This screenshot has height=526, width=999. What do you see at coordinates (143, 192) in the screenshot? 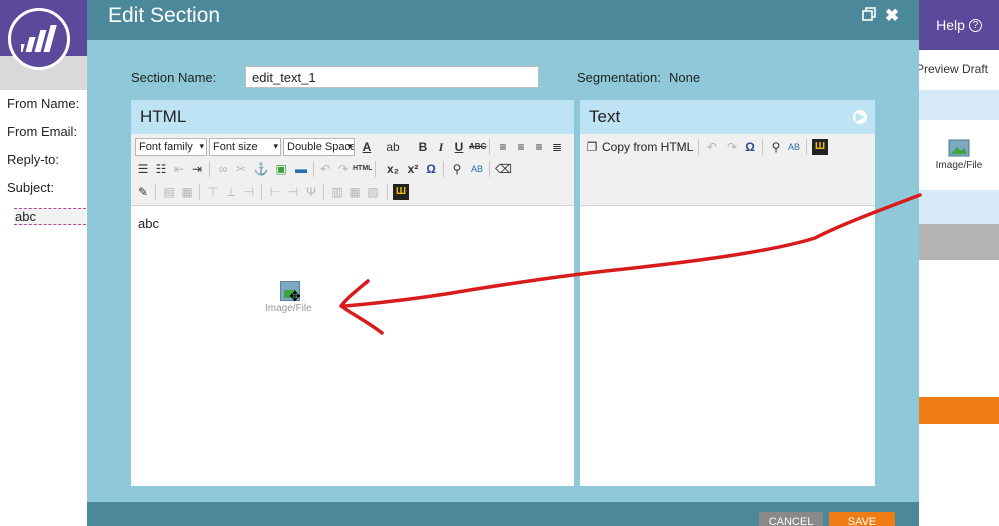
I see `edit-css-icon: ✎` at bounding box center [143, 192].